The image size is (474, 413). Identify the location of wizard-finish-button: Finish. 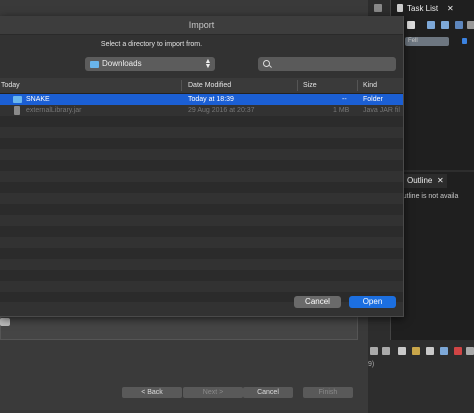
(328, 392).